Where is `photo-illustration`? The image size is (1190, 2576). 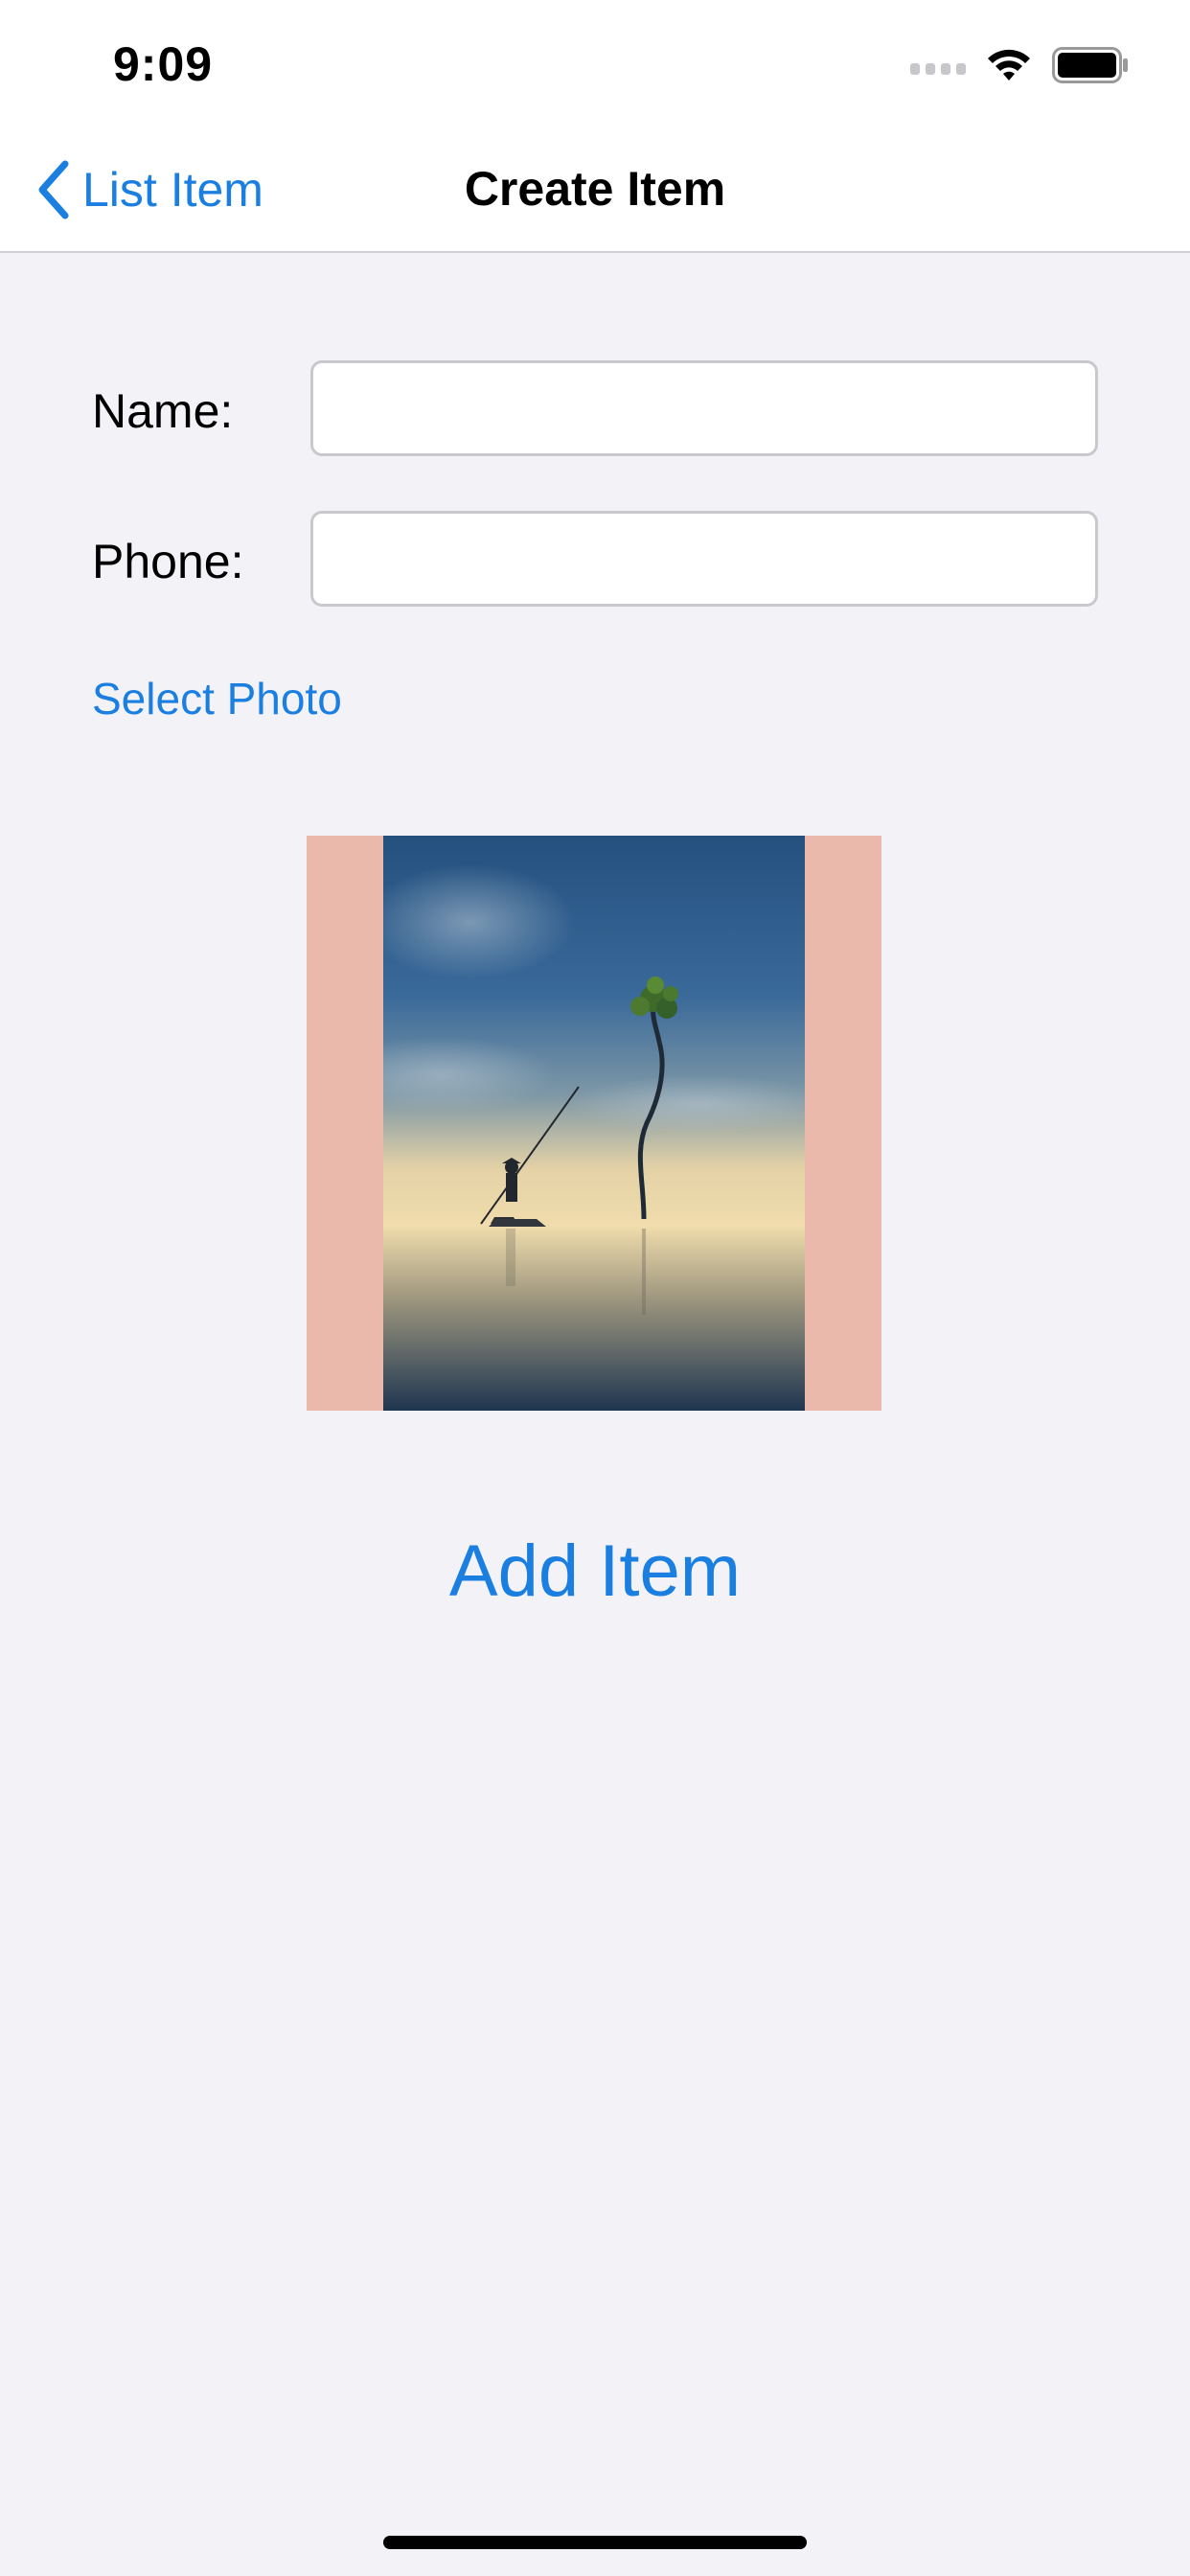 photo-illustration is located at coordinates (594, 1123).